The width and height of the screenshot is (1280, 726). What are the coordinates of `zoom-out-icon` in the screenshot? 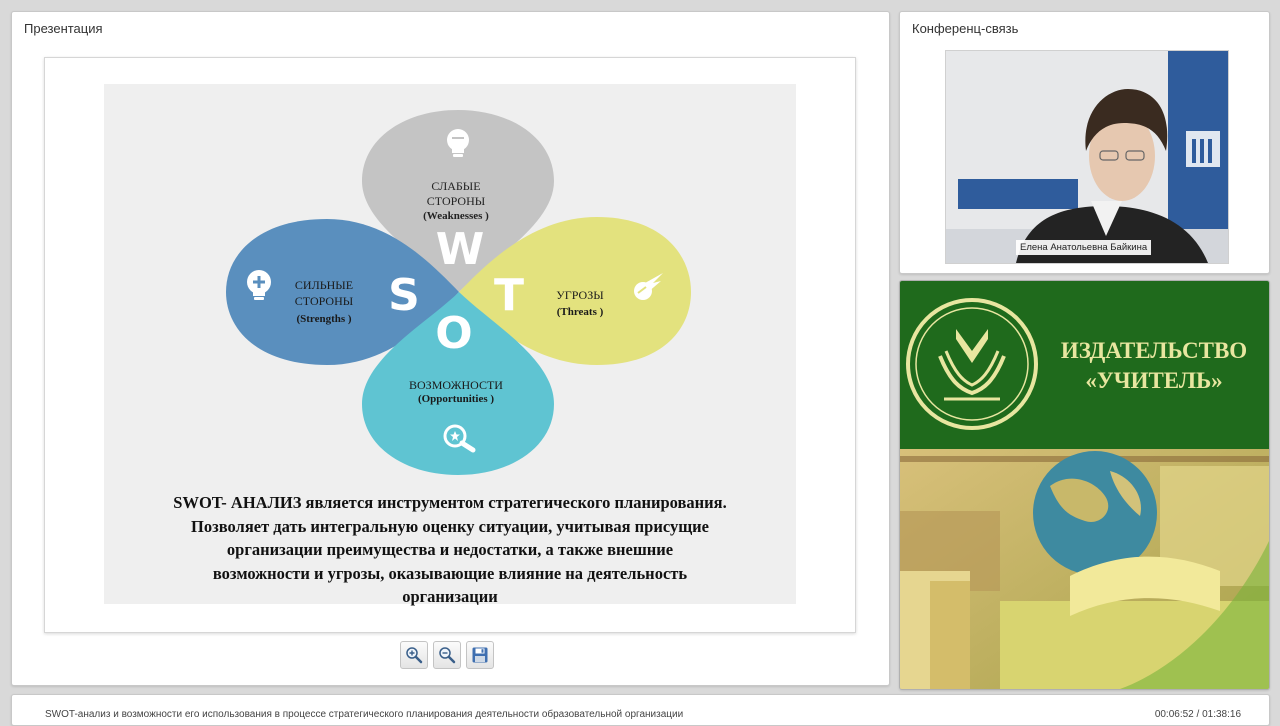 It's located at (447, 655).